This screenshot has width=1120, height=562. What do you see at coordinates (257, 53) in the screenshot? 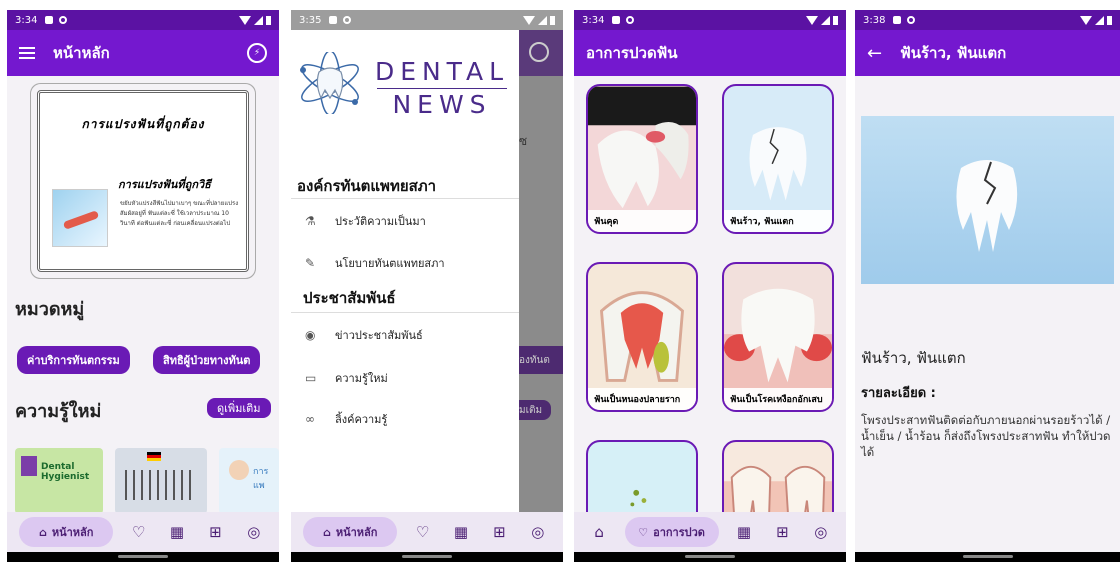
I see `messenger-icon: ⚡` at bounding box center [257, 53].